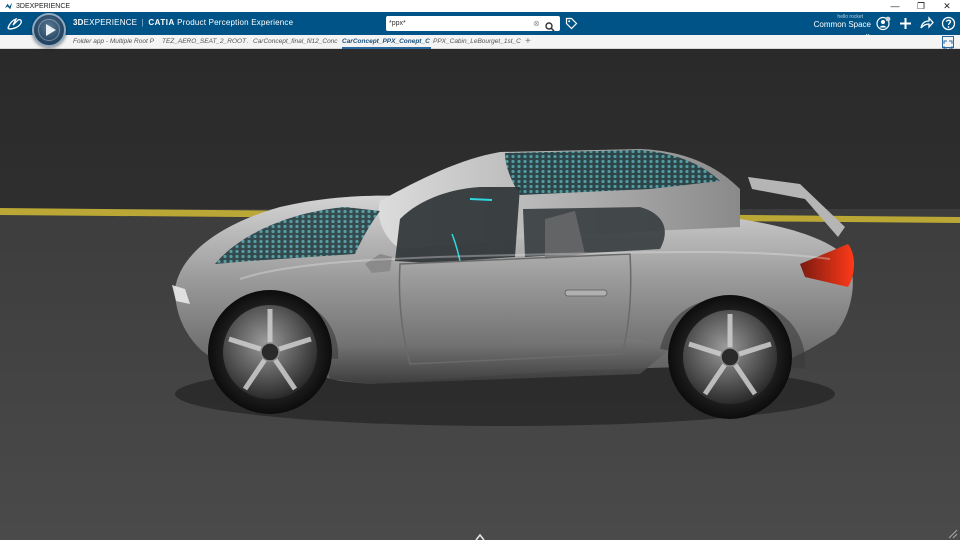  What do you see at coordinates (948, 23) in the screenshot?
I see `help-icon` at bounding box center [948, 23].